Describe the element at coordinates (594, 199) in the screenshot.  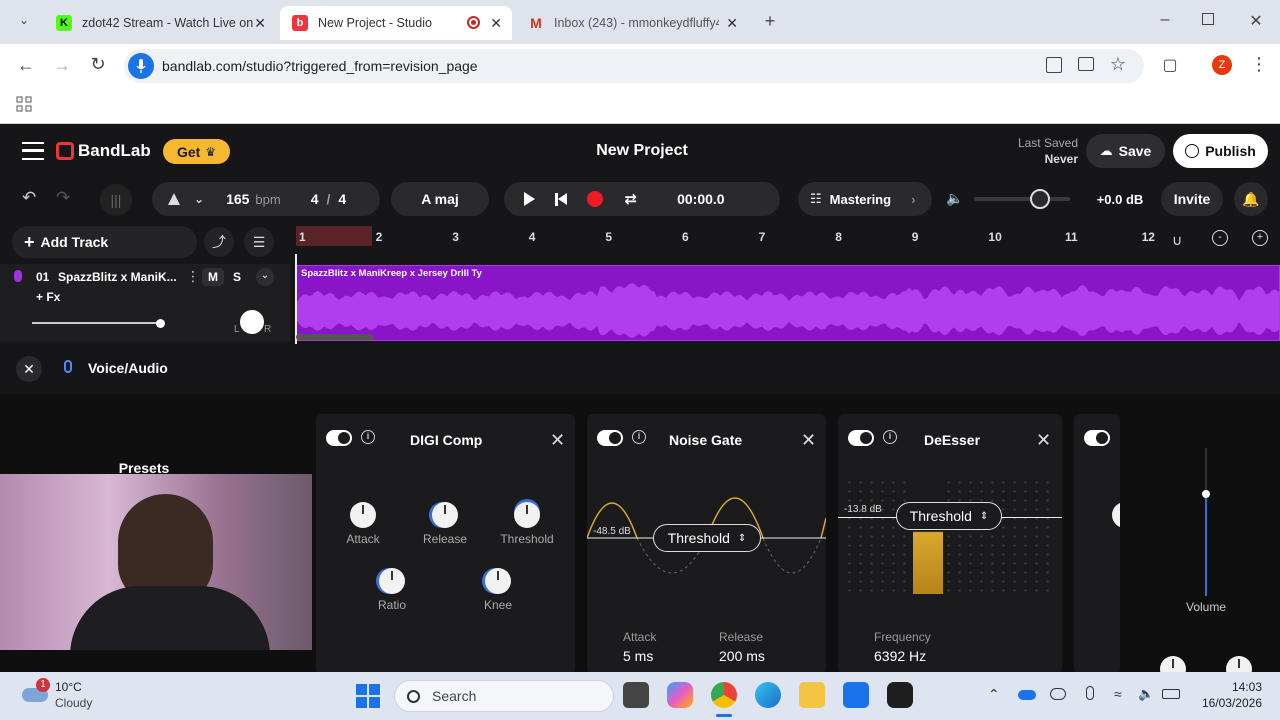
I see `record-icon` at that location.